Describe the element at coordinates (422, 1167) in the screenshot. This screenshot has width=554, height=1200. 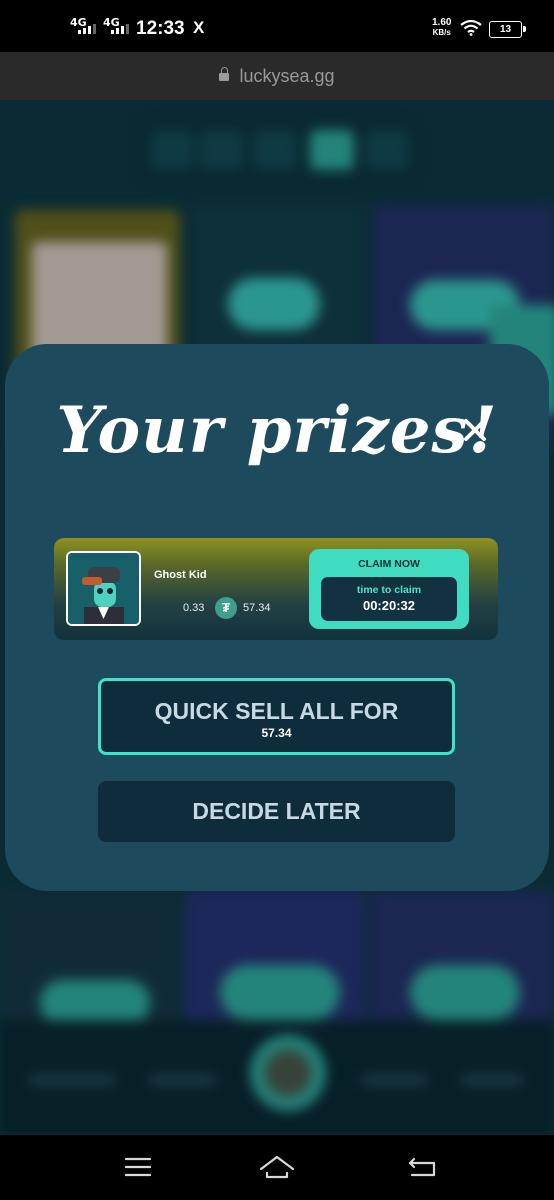
I see `back-icon` at that location.